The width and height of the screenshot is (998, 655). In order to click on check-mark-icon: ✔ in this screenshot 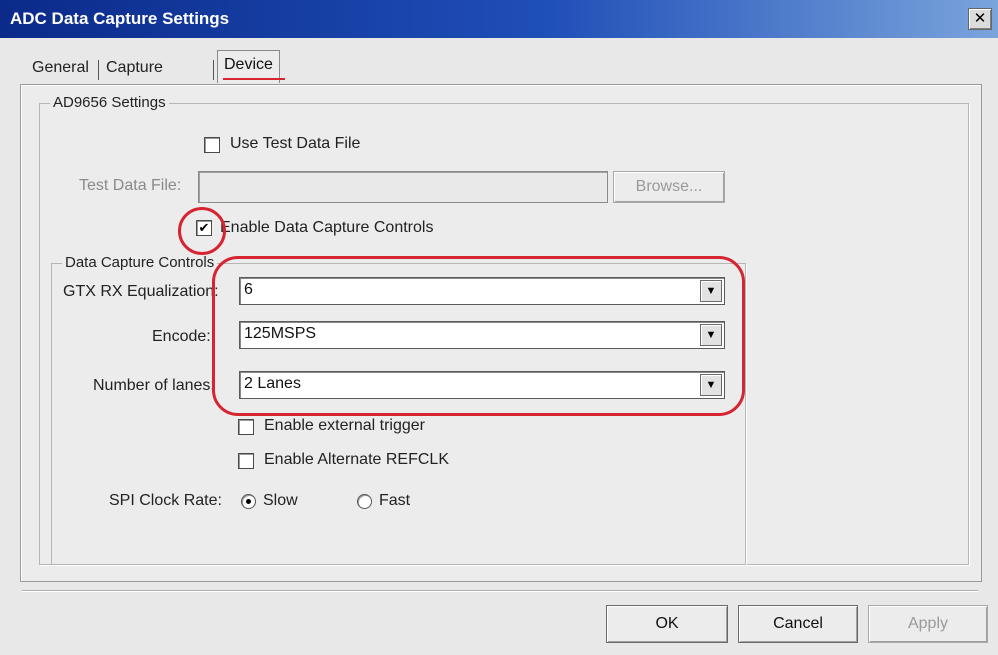, I will do `click(204, 227)`.